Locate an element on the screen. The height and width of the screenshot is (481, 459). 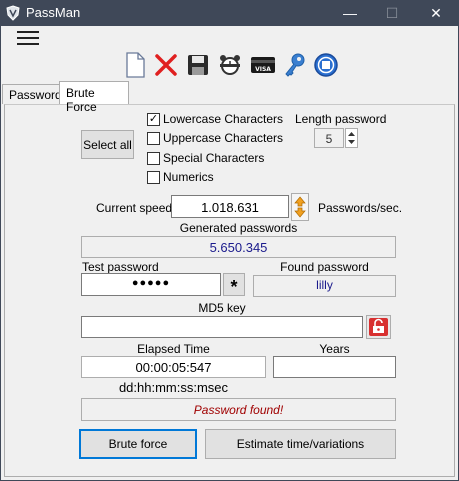
special-option: Special Characters is located at coordinates (205, 158).